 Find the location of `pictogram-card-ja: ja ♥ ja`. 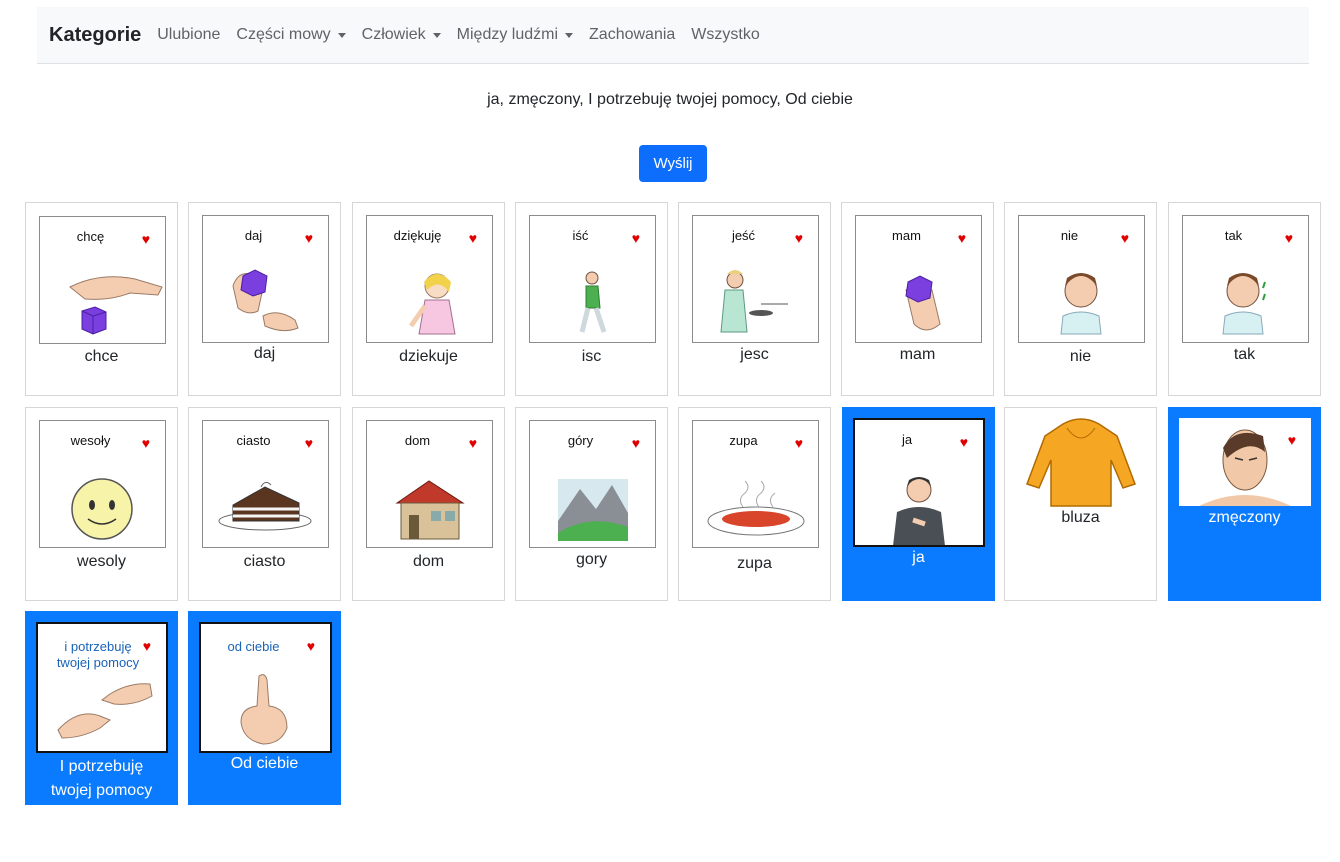

pictogram-card-ja: ja ♥ ja is located at coordinates (918, 504).